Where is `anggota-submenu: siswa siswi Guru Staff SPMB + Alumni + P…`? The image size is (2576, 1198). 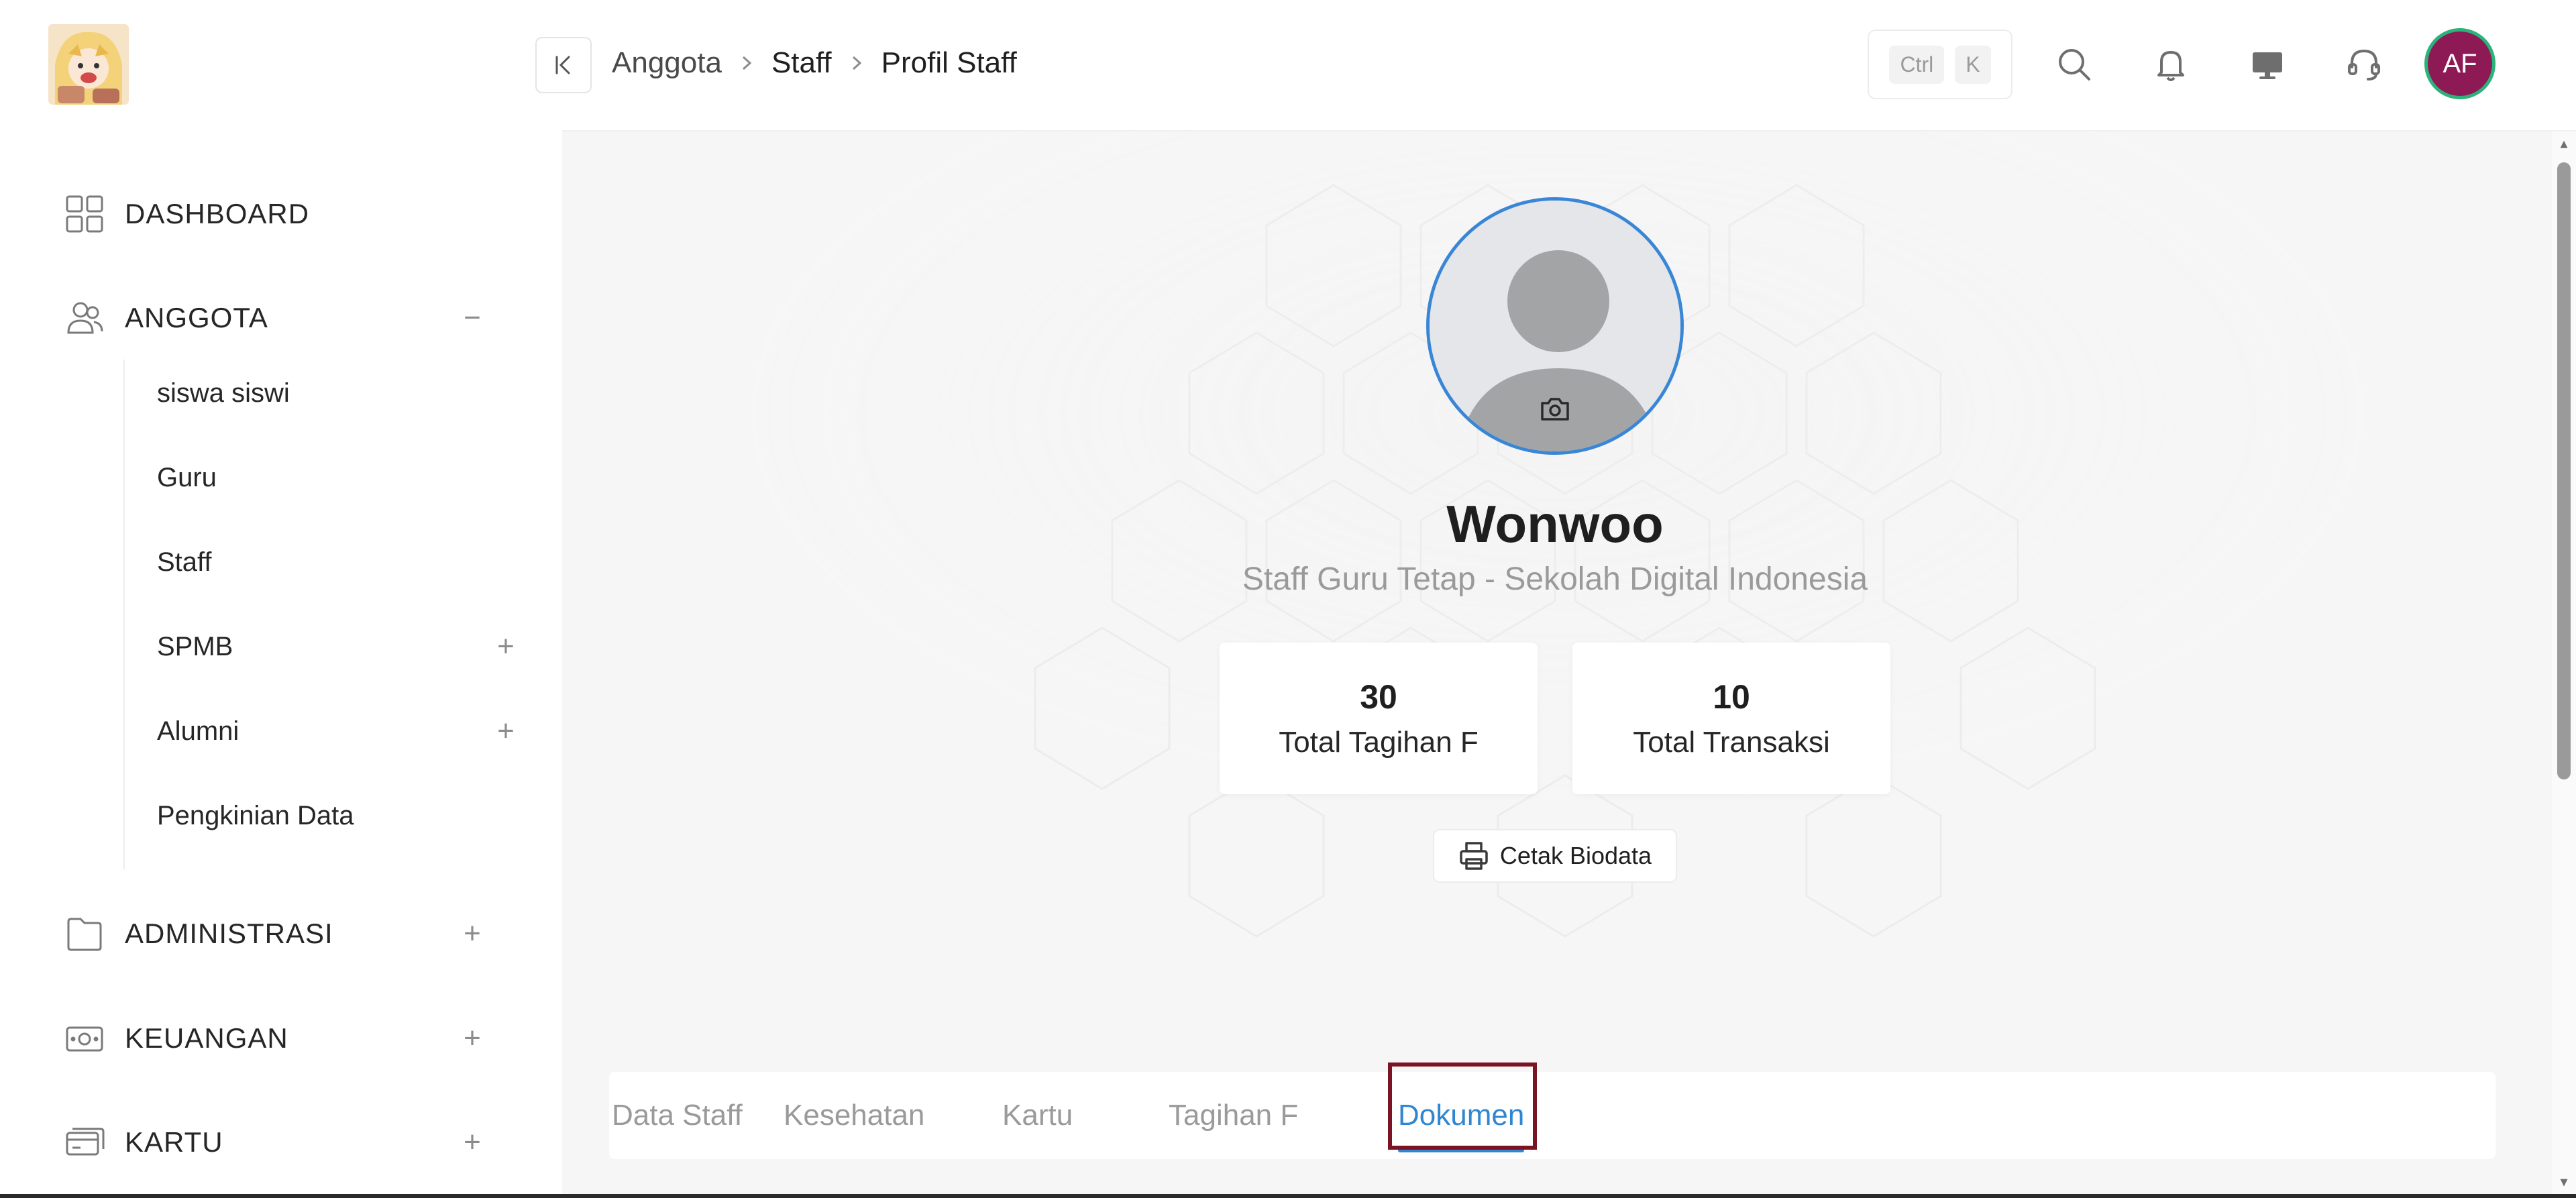
anggota-submenu: siswa siswi Guru Staff SPMB + Alumni + P… is located at coordinates (324, 614).